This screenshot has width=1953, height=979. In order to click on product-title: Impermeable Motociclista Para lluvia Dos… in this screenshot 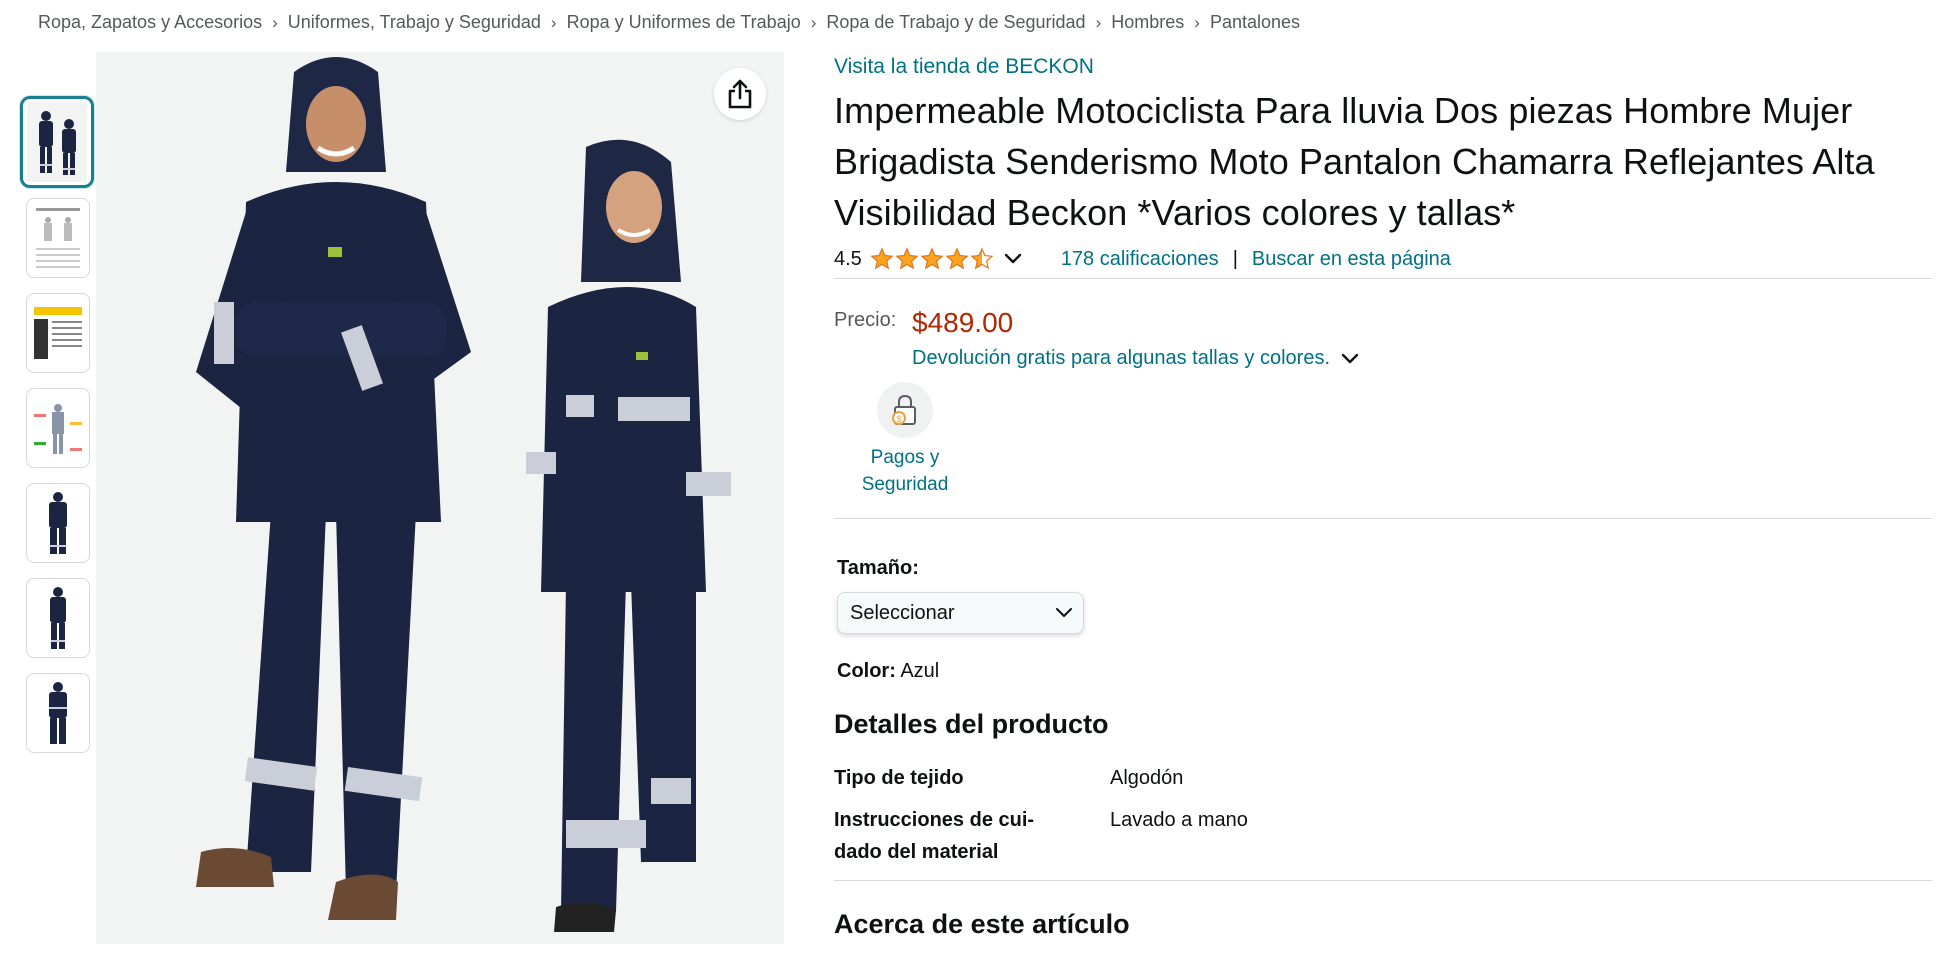, I will do `click(1354, 161)`.